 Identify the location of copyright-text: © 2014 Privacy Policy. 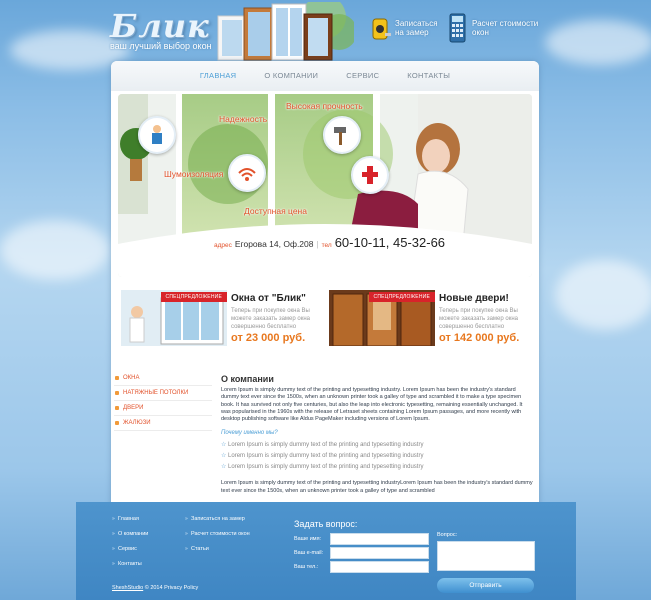
(171, 588).